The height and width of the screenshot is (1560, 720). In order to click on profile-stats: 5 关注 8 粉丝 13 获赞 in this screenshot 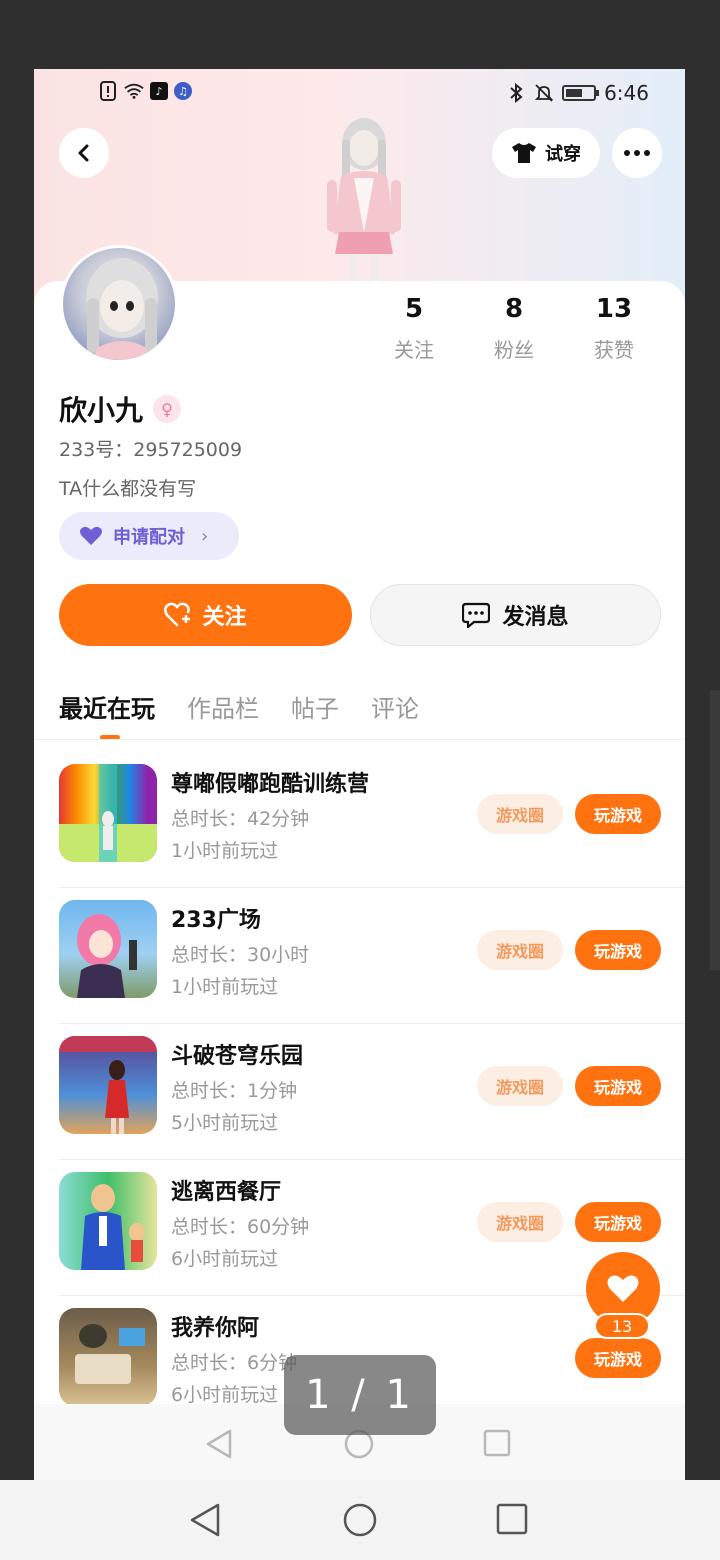, I will do `click(514, 328)`.